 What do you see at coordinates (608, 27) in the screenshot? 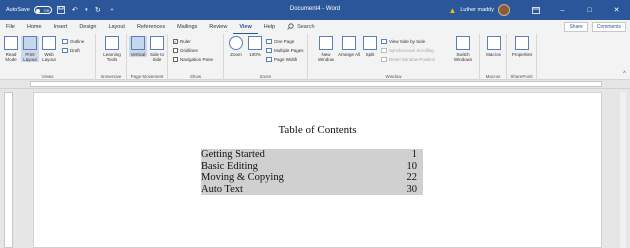
I see `comments-button: Comments` at bounding box center [608, 27].